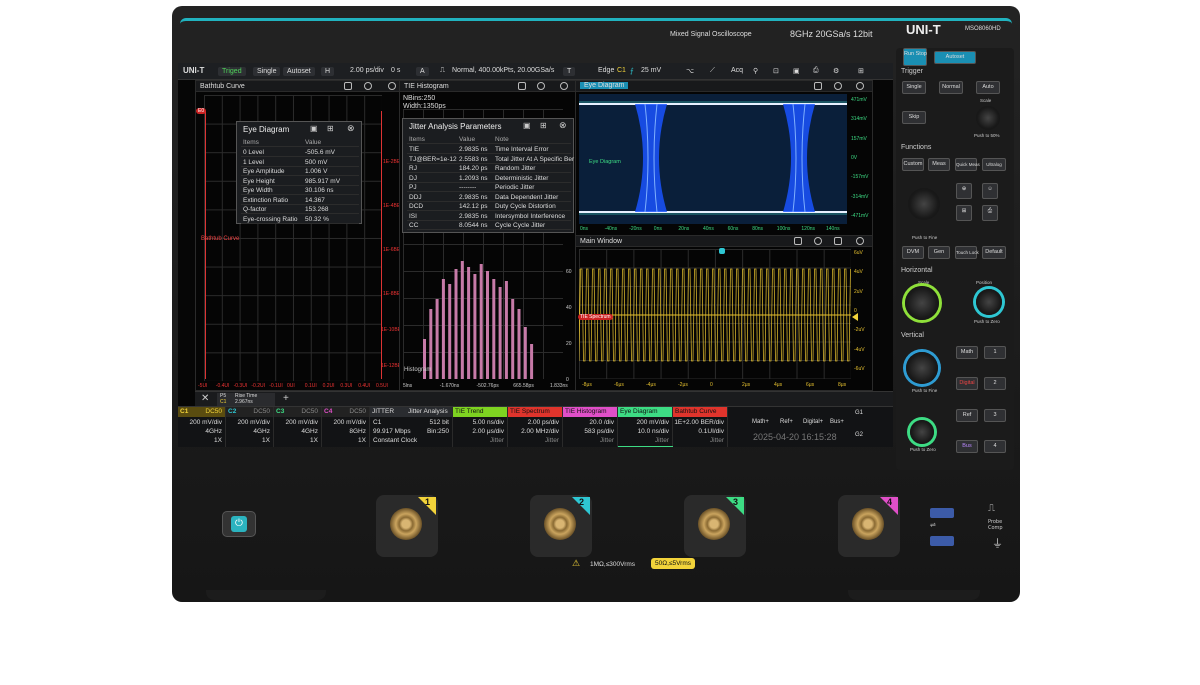 This screenshot has width=1200, height=685. I want to click on ch2-button: 2, so click(995, 383).